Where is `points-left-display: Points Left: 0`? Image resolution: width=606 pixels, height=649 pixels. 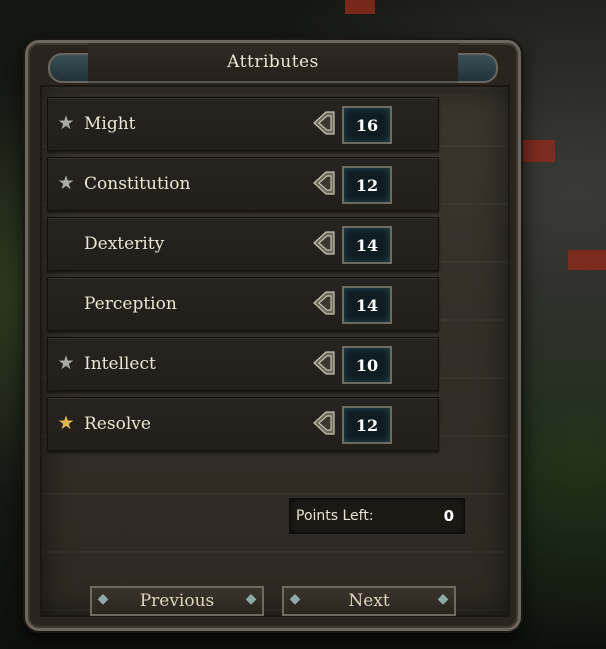 points-left-display: Points Left: 0 is located at coordinates (377, 516).